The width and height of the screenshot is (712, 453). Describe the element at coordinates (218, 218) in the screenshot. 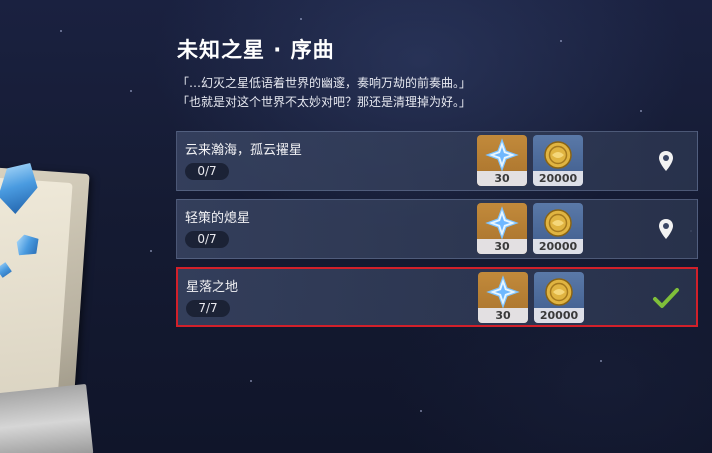

I see `quest-name: 轻策的熄星` at that location.